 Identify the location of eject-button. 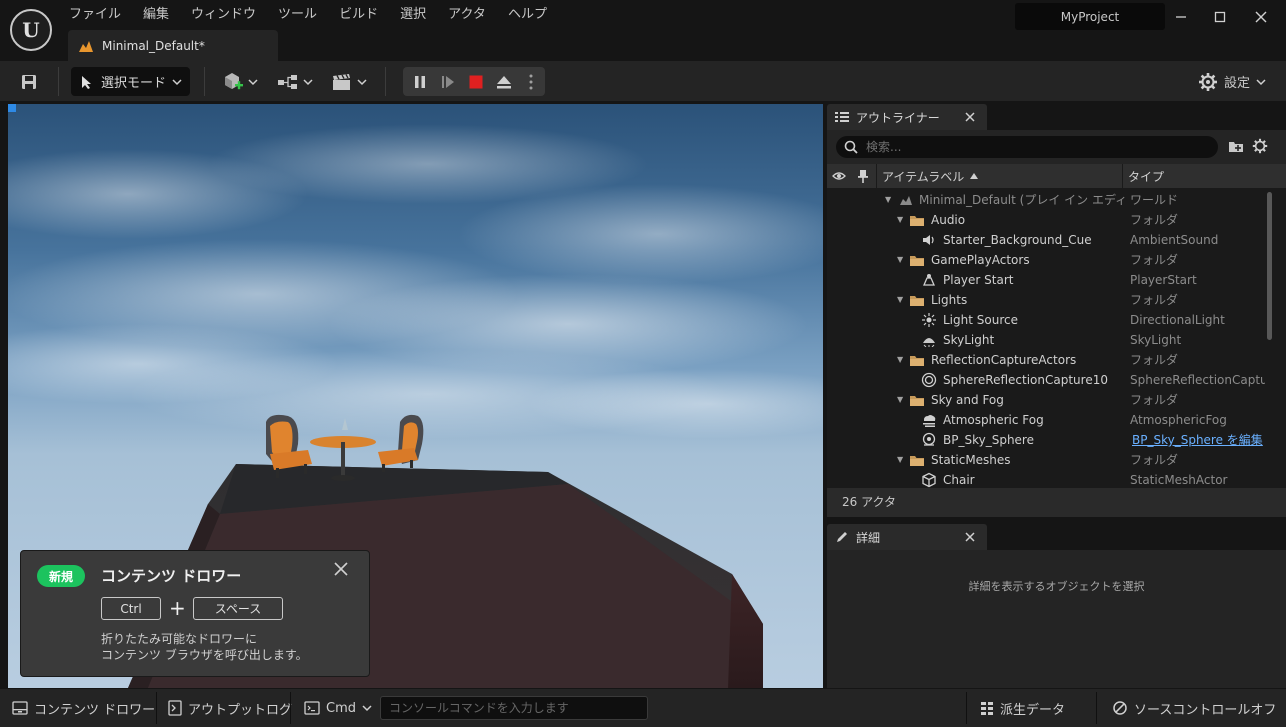
(504, 81).